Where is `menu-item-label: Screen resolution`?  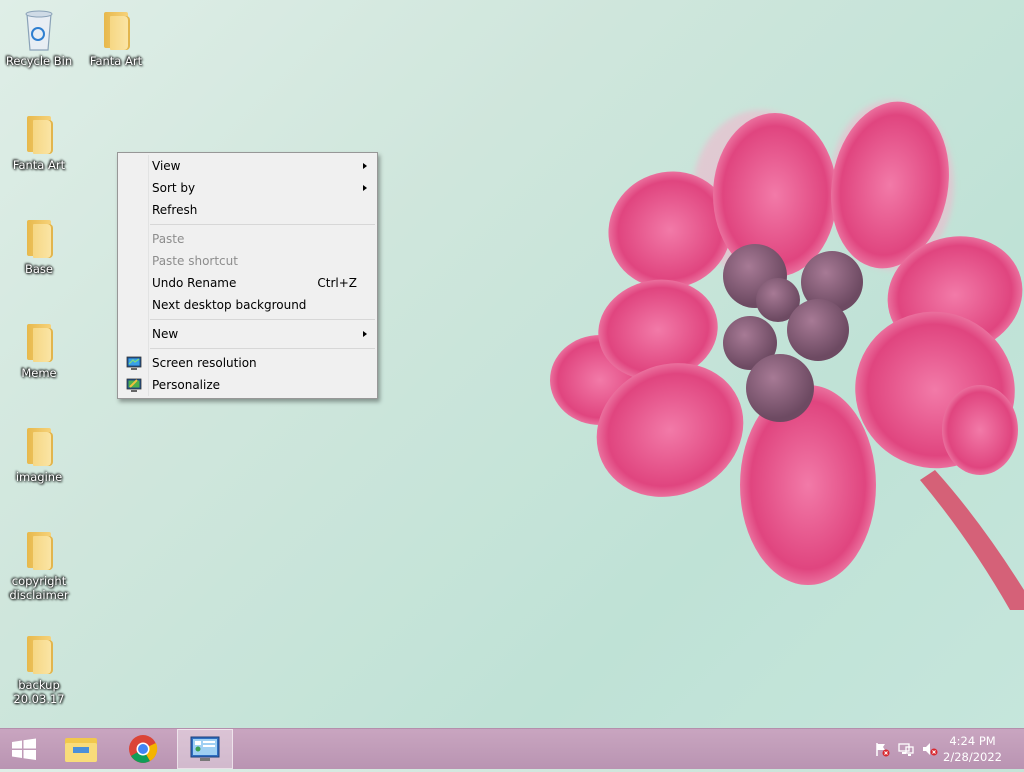 menu-item-label: Screen resolution is located at coordinates (204, 363).